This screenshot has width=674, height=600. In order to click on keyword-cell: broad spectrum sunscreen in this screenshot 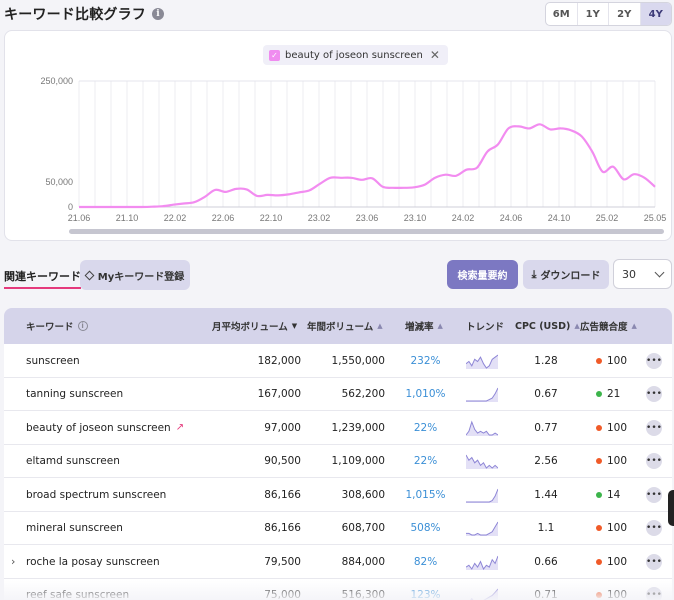, I will do `click(98, 494)`.